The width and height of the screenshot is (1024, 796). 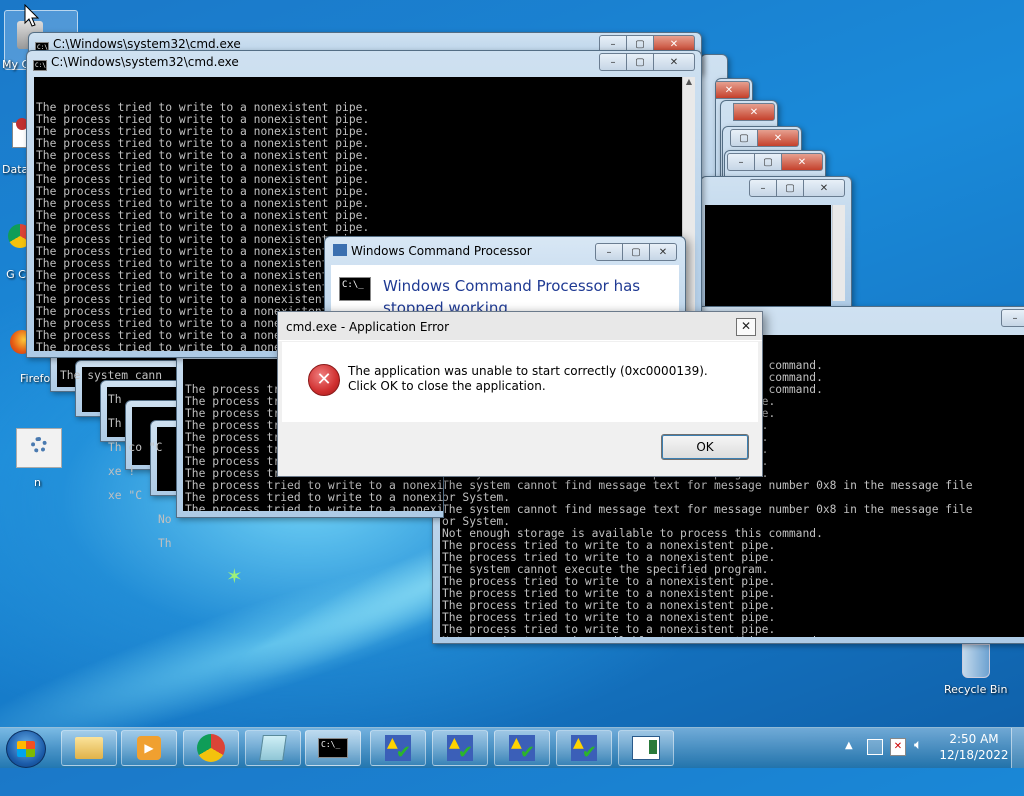 What do you see at coordinates (165, 519) in the screenshot?
I see `console-line: No` at bounding box center [165, 519].